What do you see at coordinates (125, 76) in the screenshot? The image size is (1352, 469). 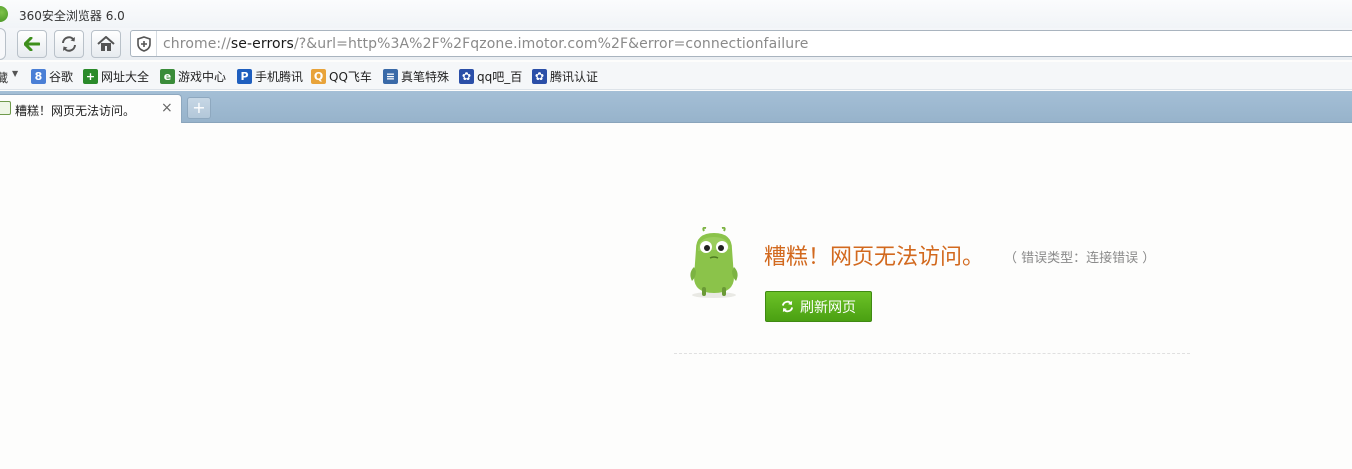 I see `bookmark-label: 网址大全` at bounding box center [125, 76].